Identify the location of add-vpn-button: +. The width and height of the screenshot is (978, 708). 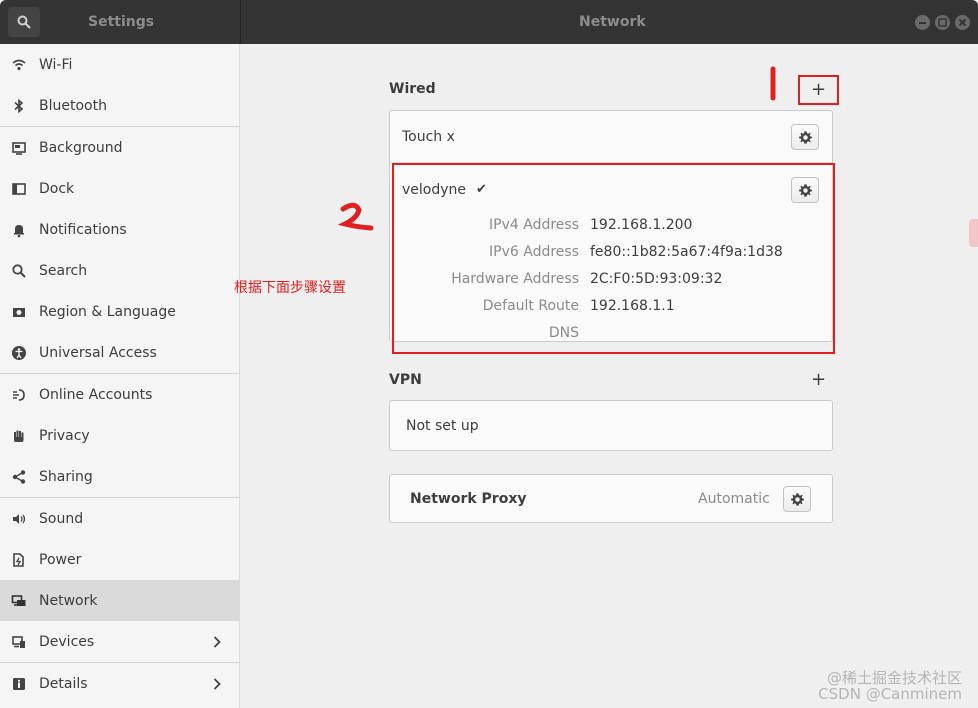
(818, 380).